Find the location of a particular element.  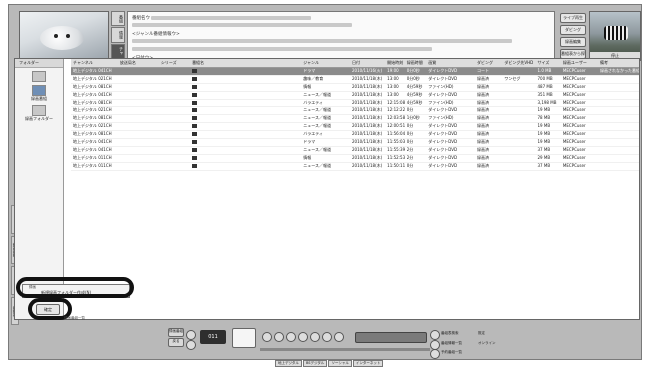

table-cell: 78 MB is located at coordinates (544, 118).